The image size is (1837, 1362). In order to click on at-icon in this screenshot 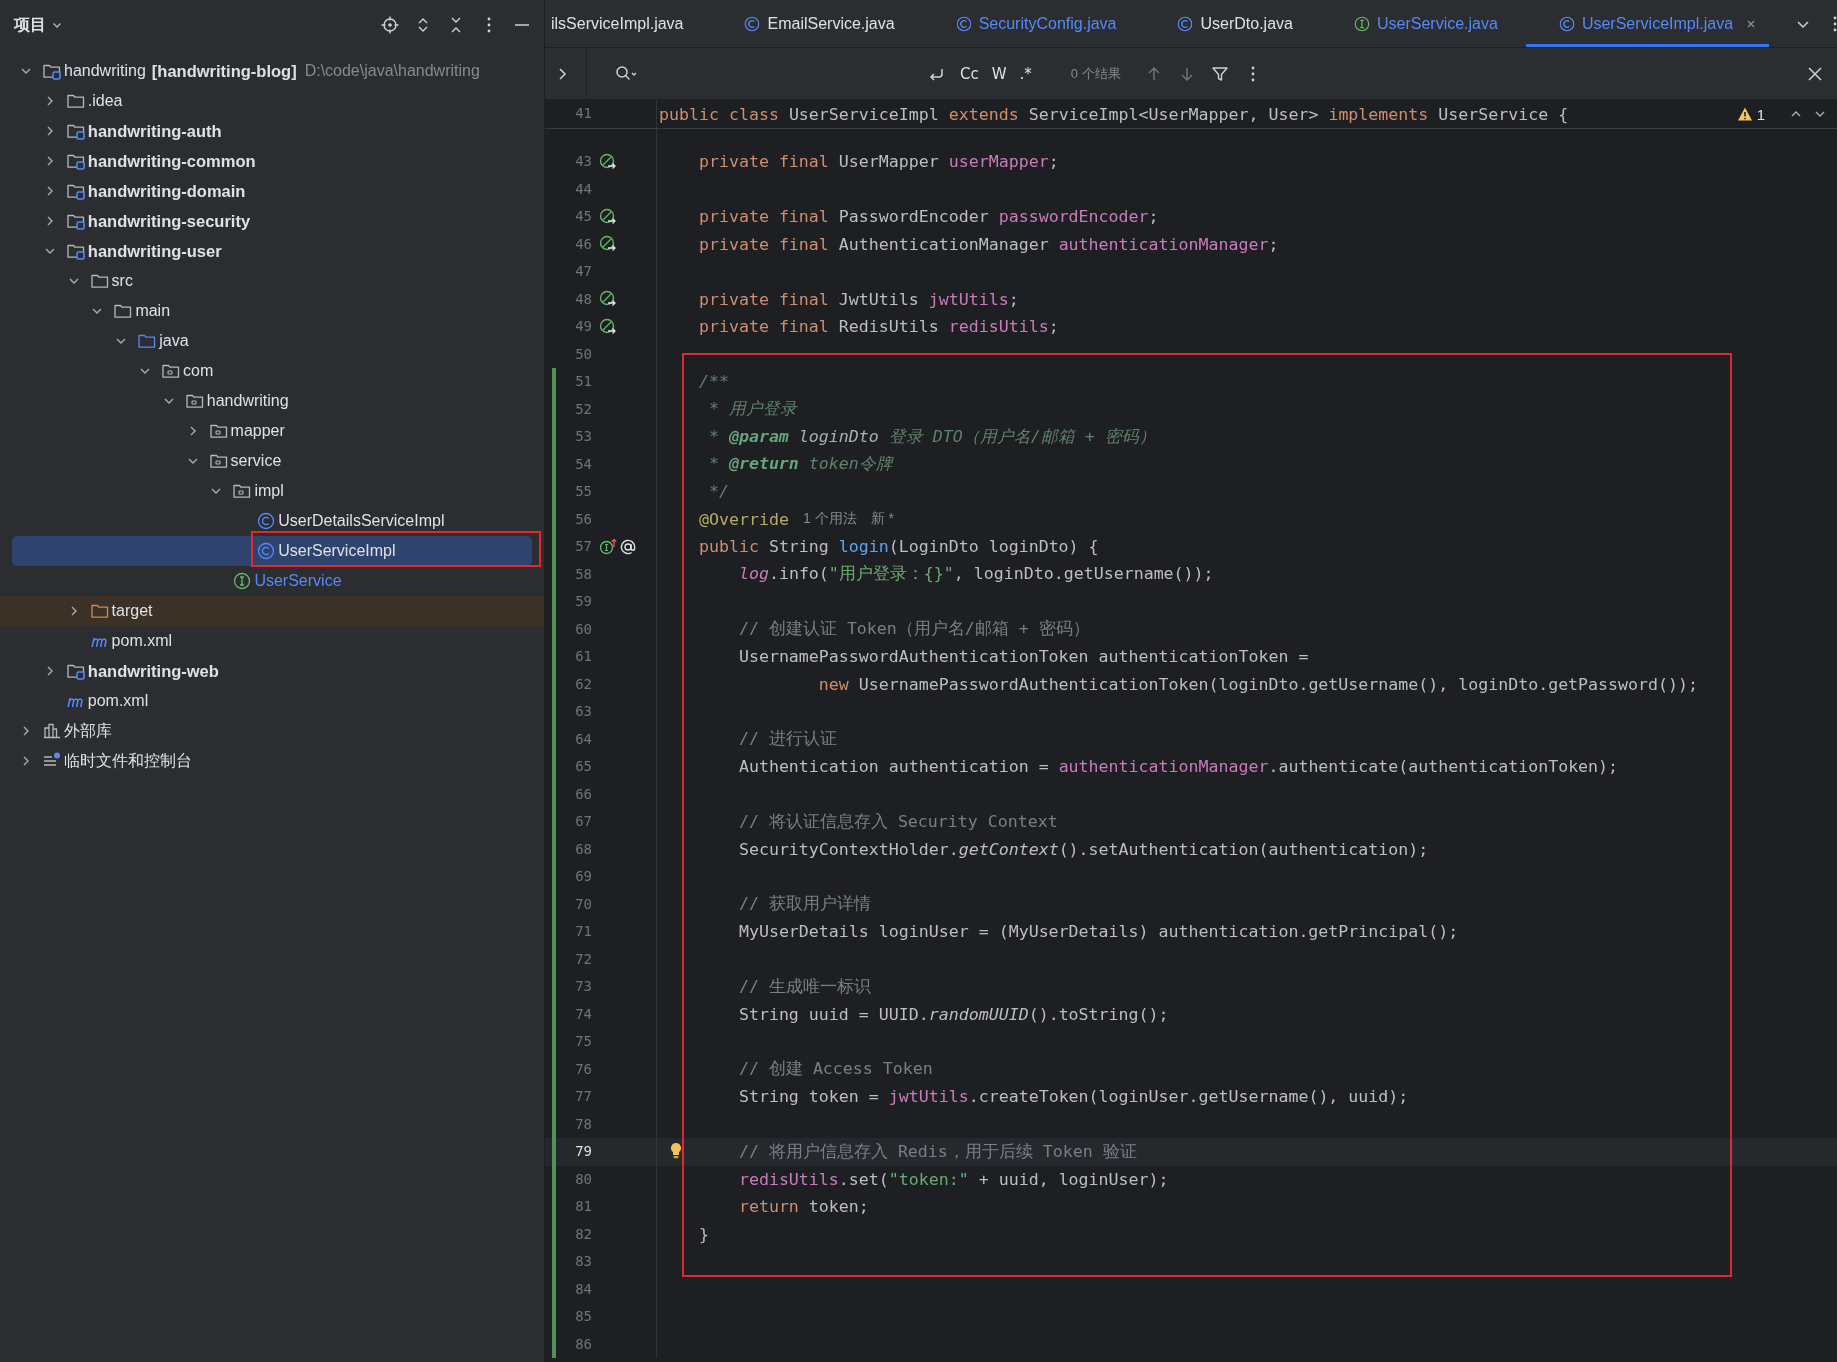, I will do `click(628, 546)`.